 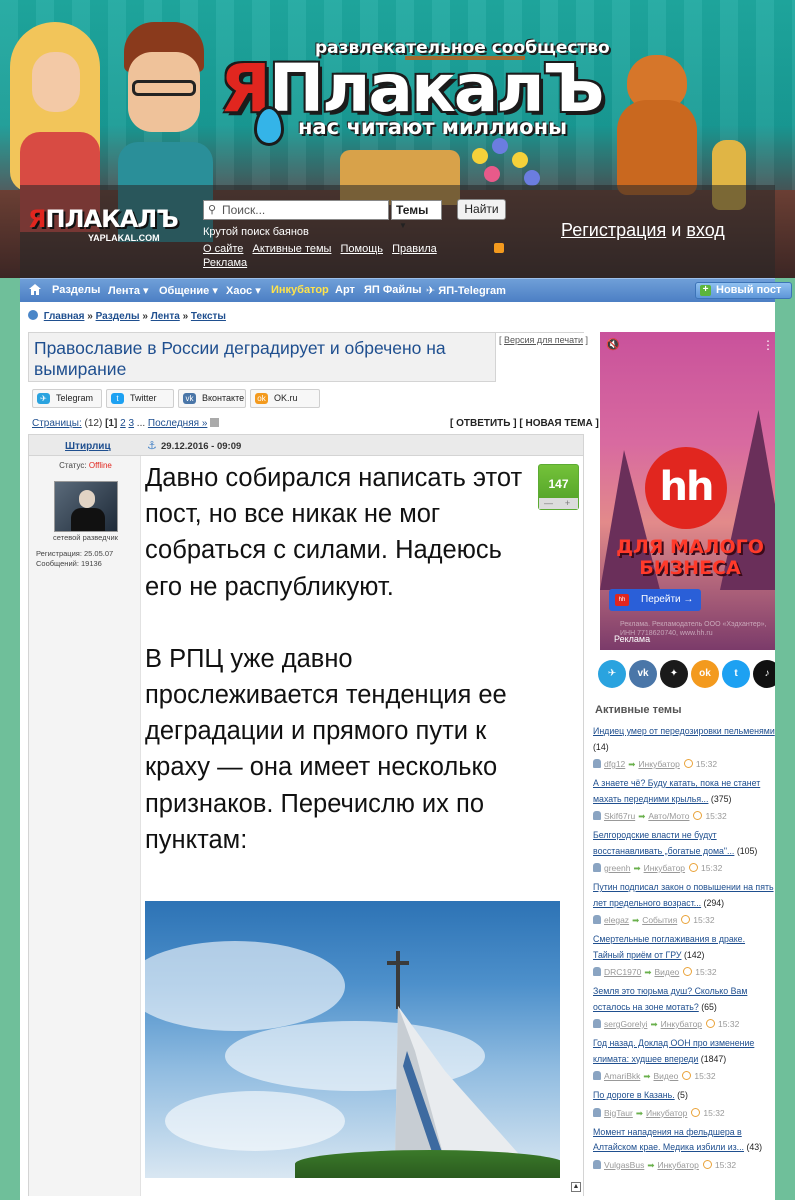 I want to click on share-vk-button: vk Вконтакте, so click(x=212, y=398).